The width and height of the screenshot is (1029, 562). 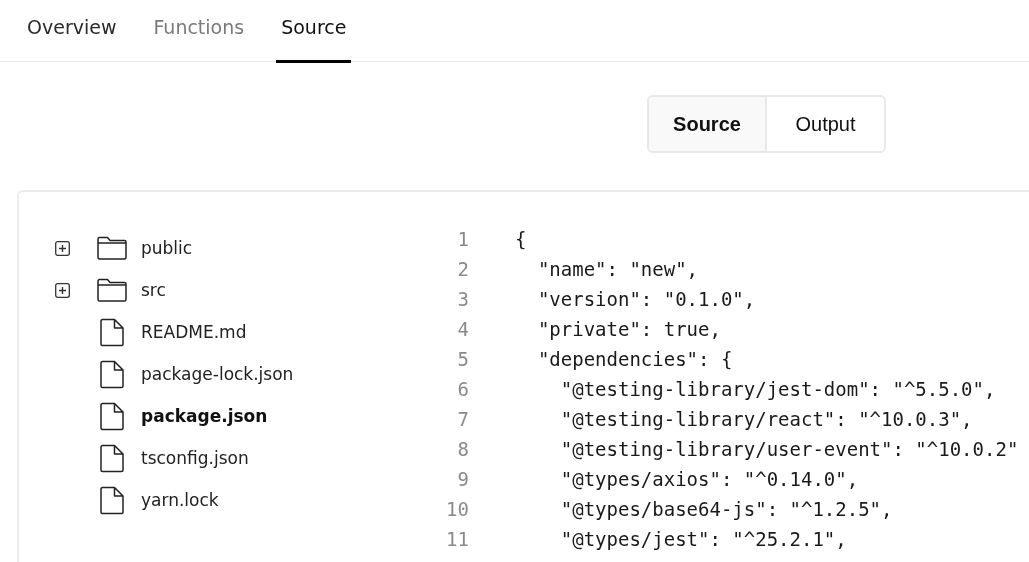 I want to click on code-line: "@testing-library/react": "^10.0.3",, so click(x=766, y=419).